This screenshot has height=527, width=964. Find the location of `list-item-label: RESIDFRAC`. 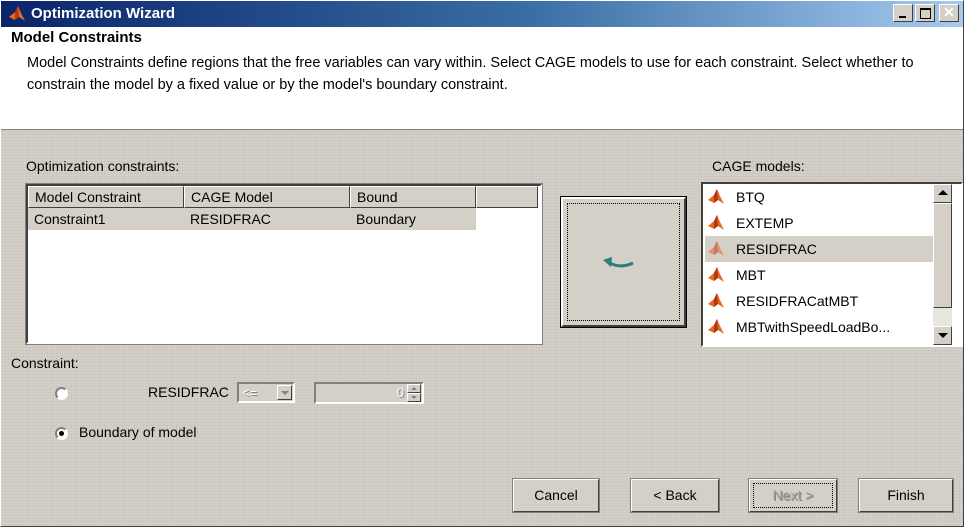

list-item-label: RESIDFRAC is located at coordinates (776, 249).